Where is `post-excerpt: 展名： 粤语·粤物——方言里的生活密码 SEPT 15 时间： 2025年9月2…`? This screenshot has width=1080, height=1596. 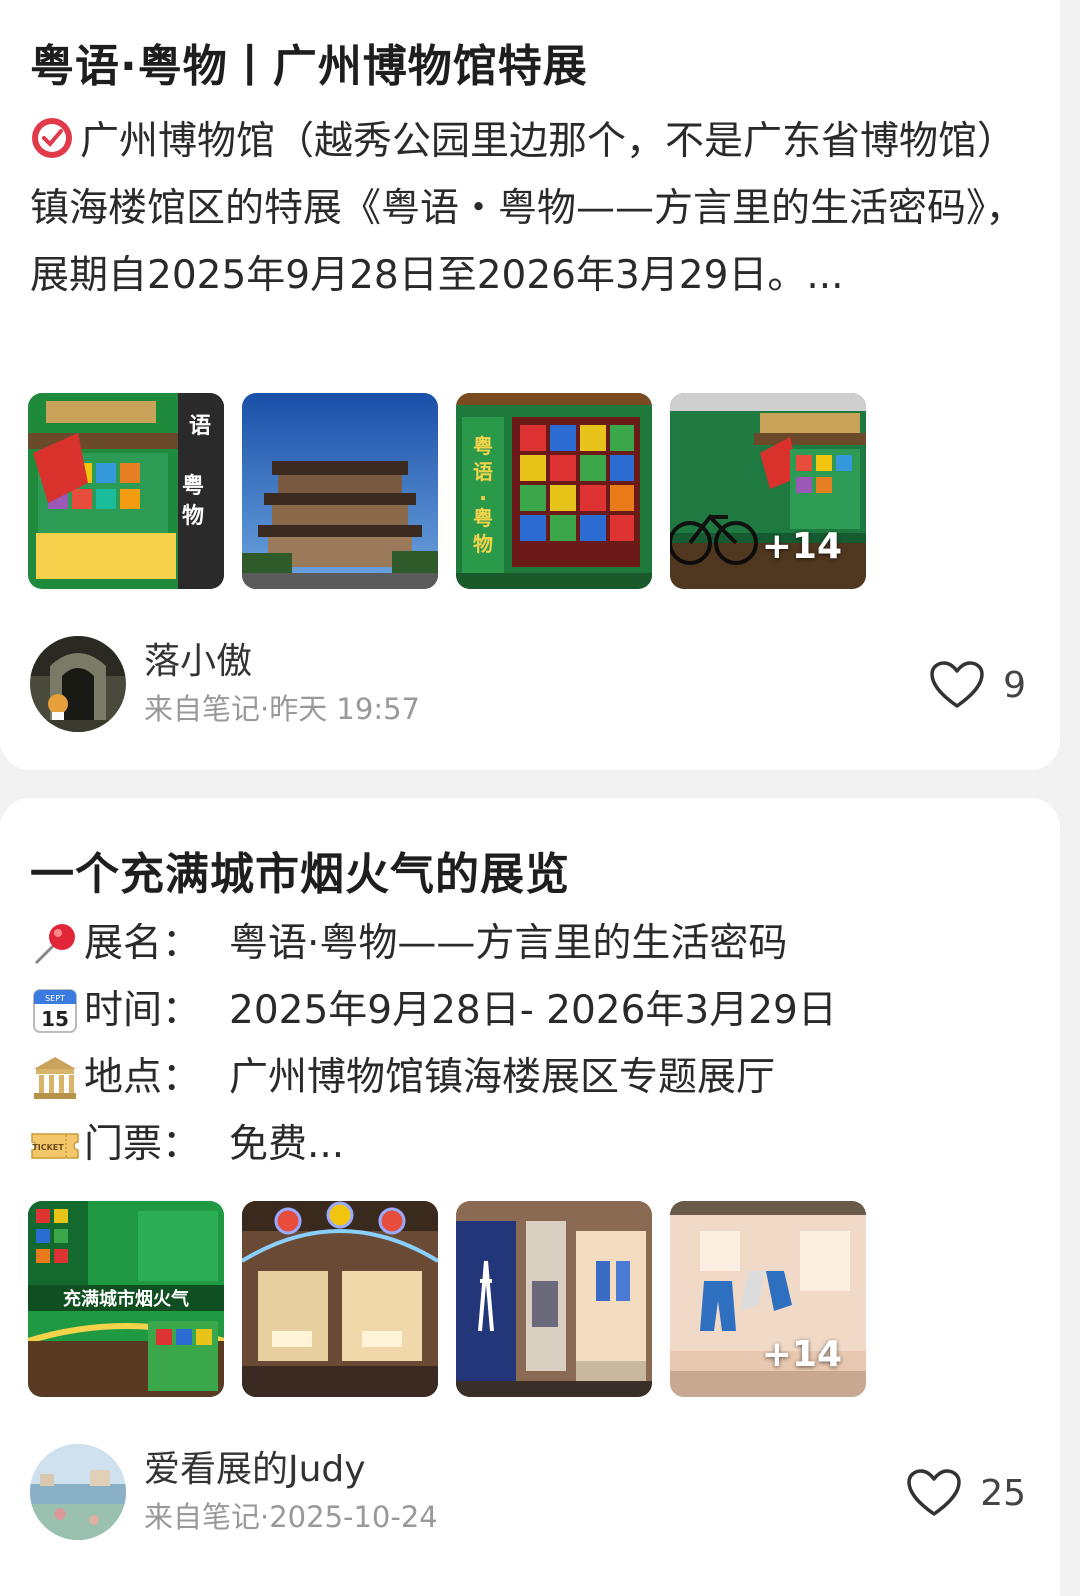 post-excerpt: 展名： 粤语·粤物——方言里的生活密码 SEPT 15 时间： 2025年9月2… is located at coordinates (433, 1044).